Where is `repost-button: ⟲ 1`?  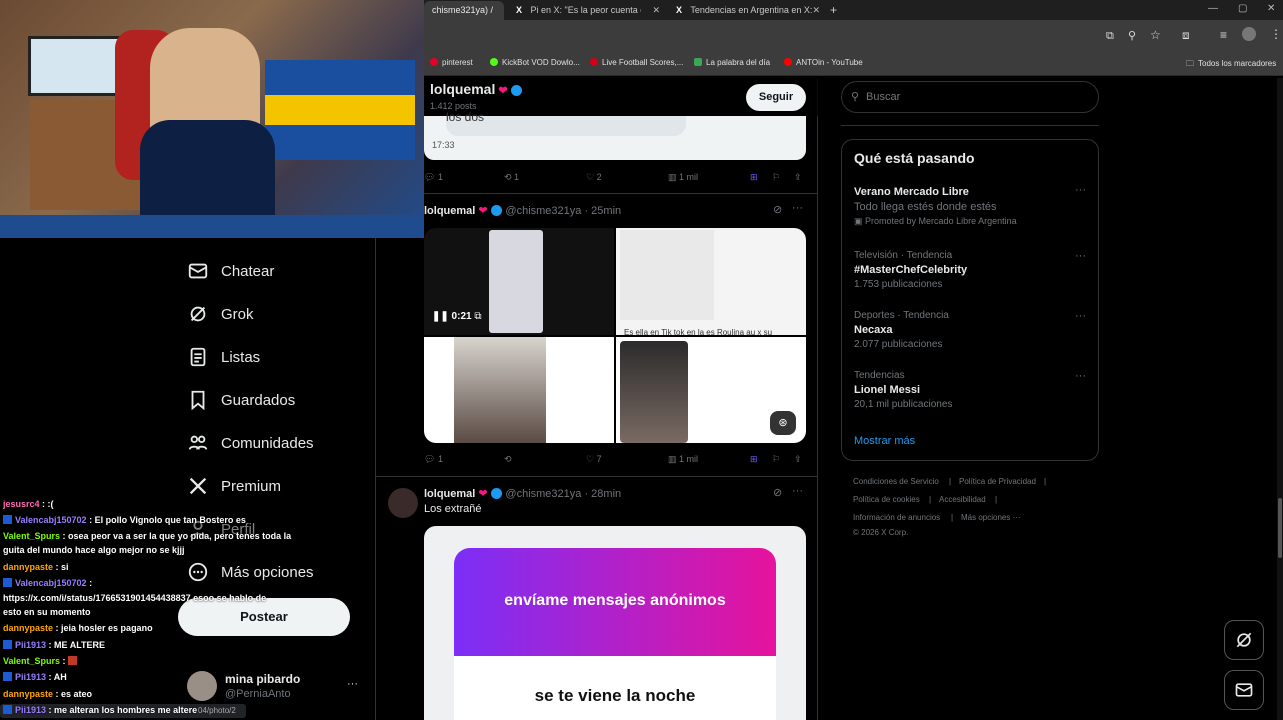 repost-button: ⟲ 1 is located at coordinates (511, 177).